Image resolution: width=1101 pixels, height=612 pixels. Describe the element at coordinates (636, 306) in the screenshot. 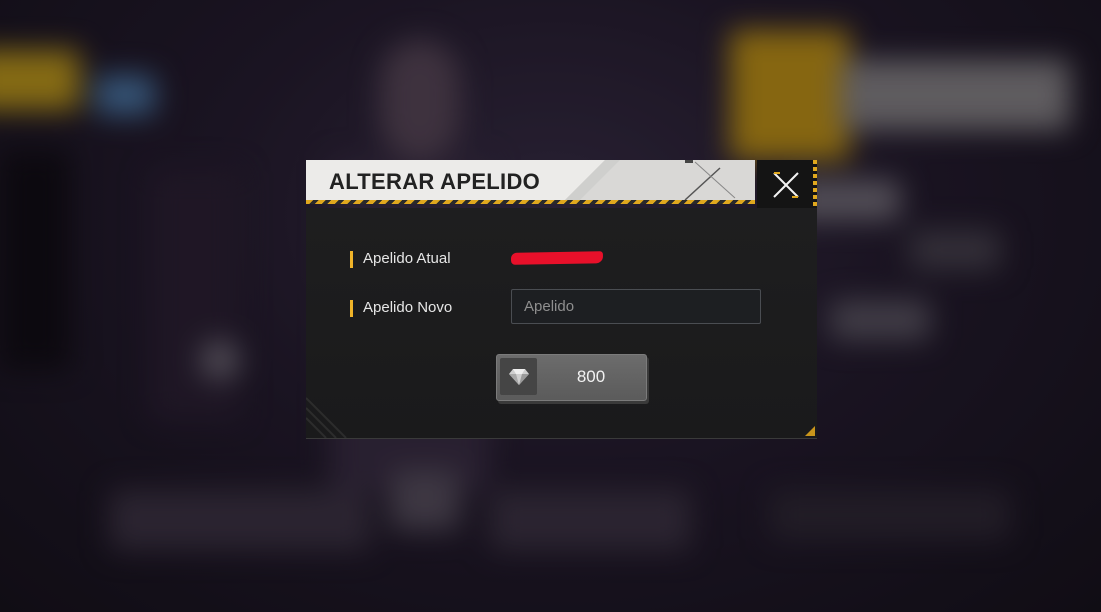

I see `new-nickname-input` at that location.